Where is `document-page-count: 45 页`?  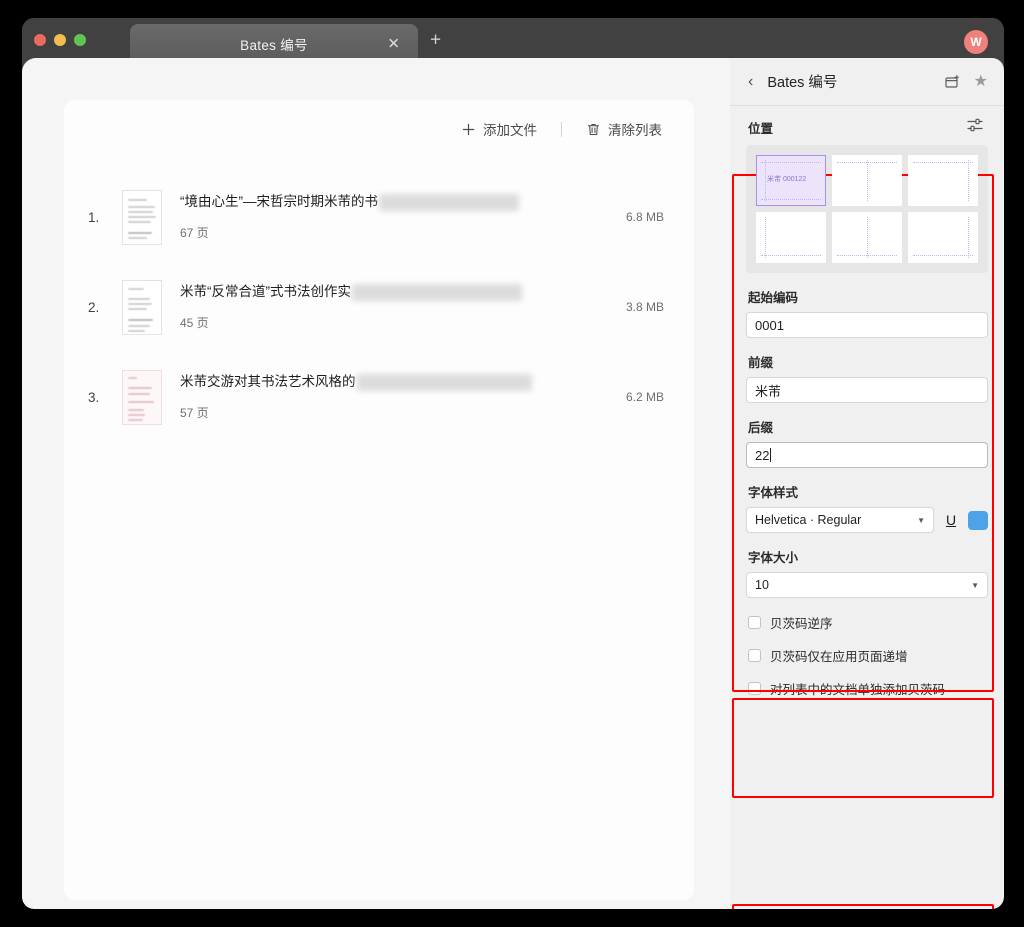 document-page-count: 45 页 is located at coordinates (194, 322).